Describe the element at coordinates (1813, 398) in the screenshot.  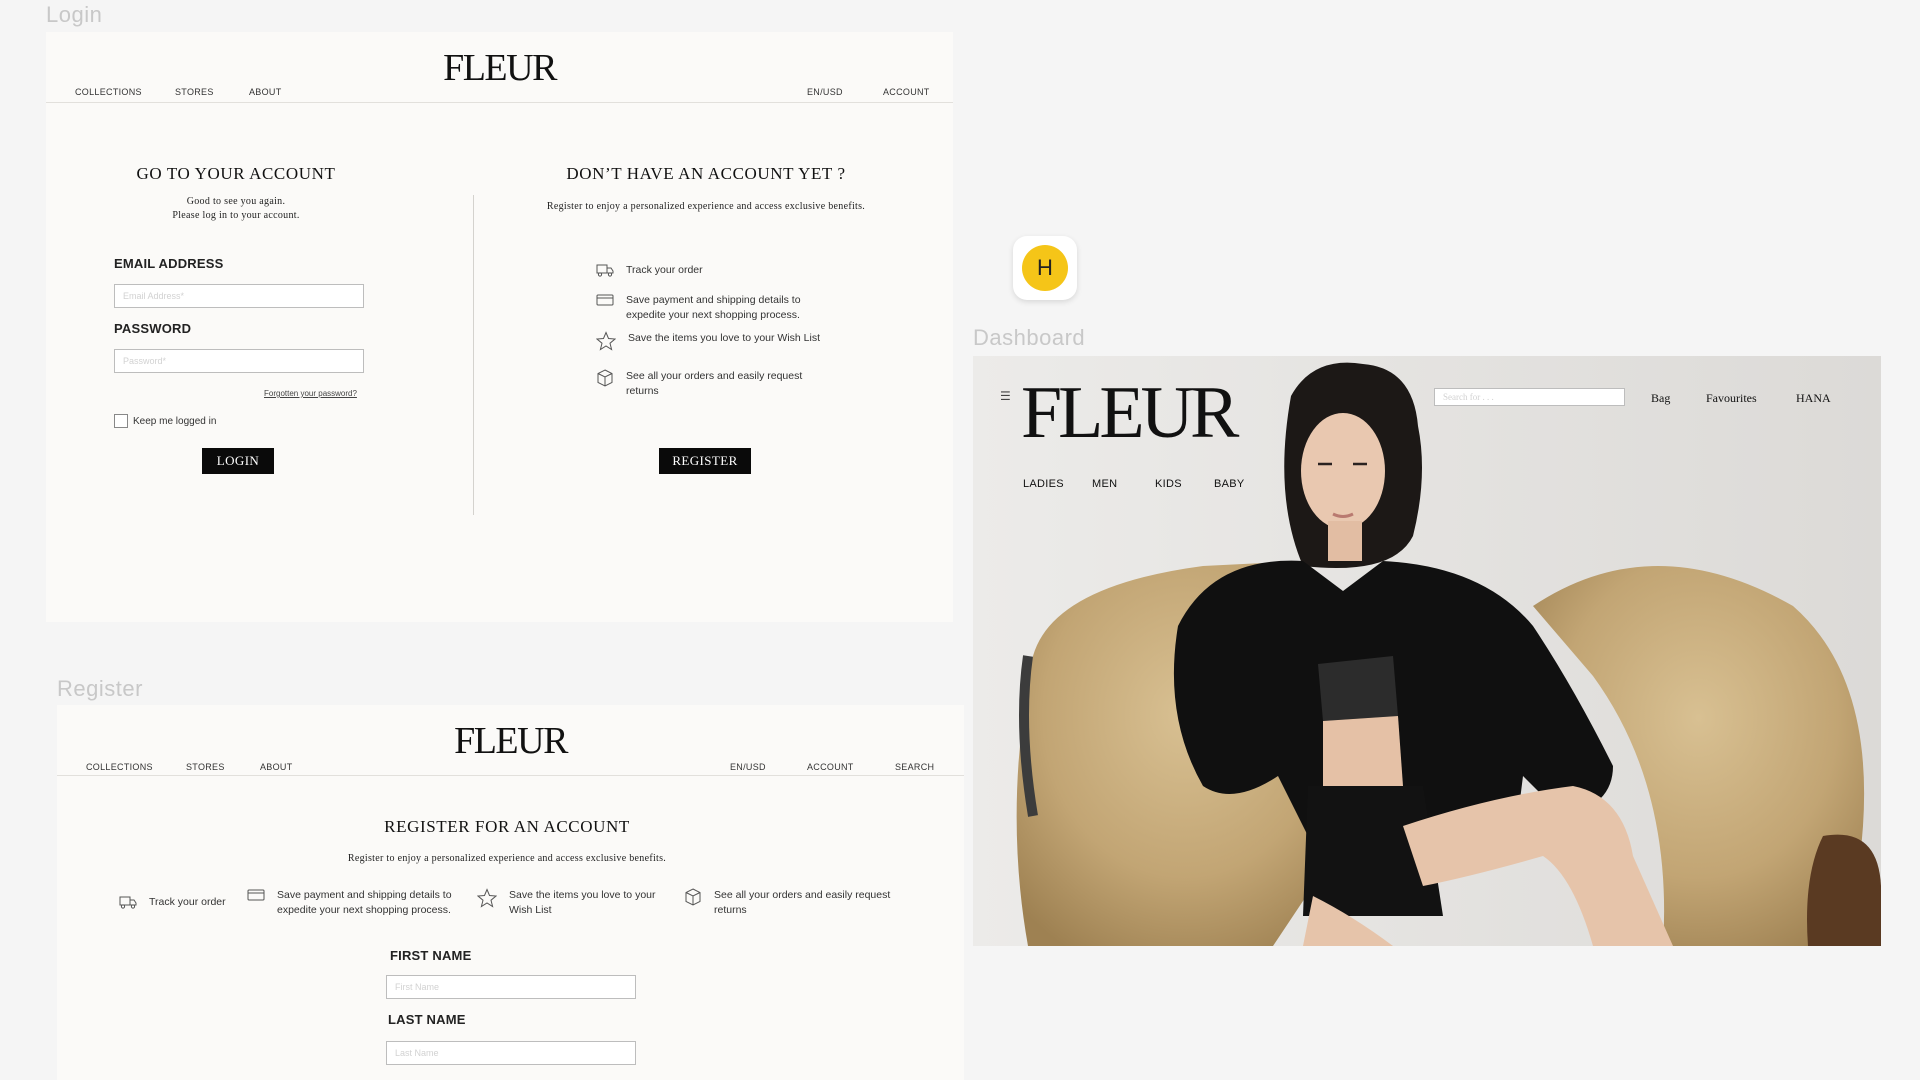
I see `nav-user: HANA` at that location.